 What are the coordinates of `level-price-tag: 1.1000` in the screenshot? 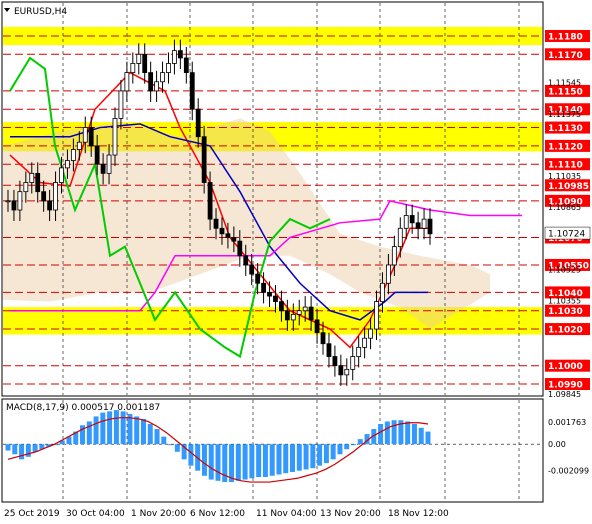 It's located at (565, 367).